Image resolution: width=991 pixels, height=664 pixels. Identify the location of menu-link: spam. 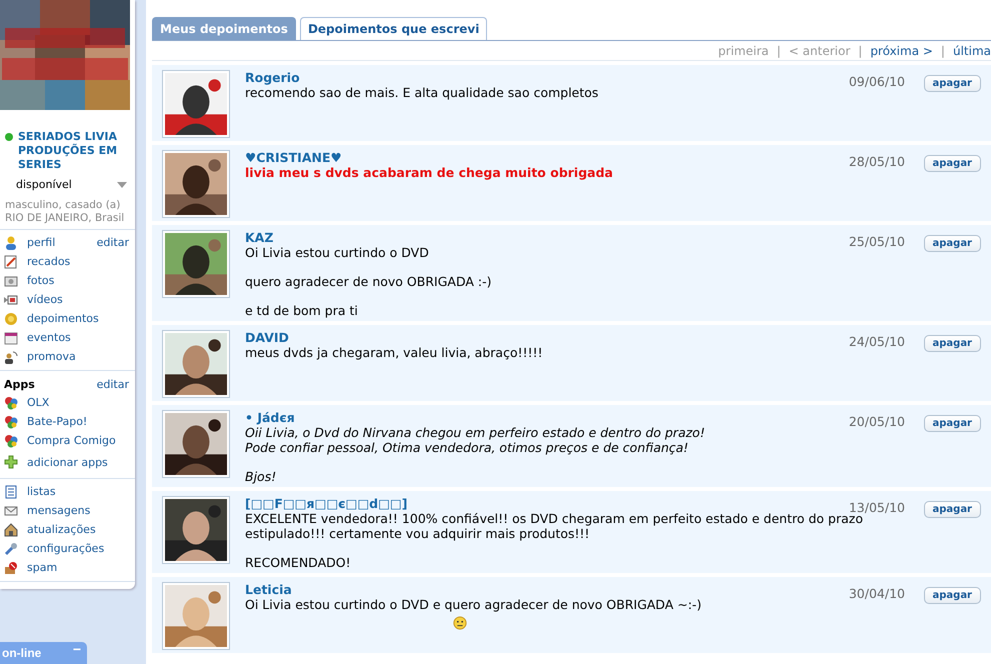
(42, 567).